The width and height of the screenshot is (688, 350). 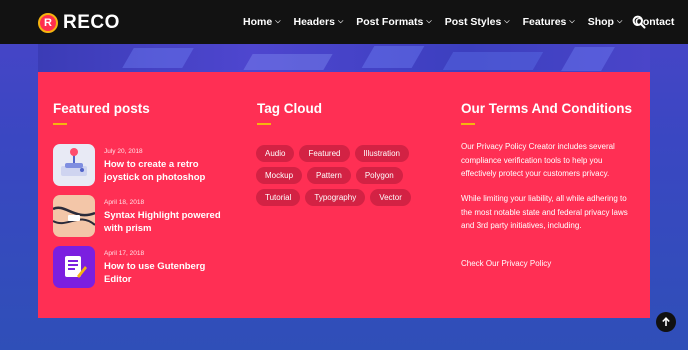 What do you see at coordinates (329, 175) in the screenshot?
I see `tag-link: Pattern` at bounding box center [329, 175].